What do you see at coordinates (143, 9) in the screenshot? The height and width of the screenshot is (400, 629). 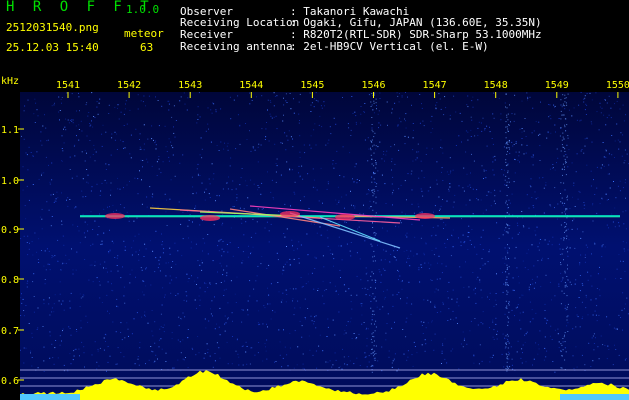 I see `app-version: 1.0.0` at bounding box center [143, 9].